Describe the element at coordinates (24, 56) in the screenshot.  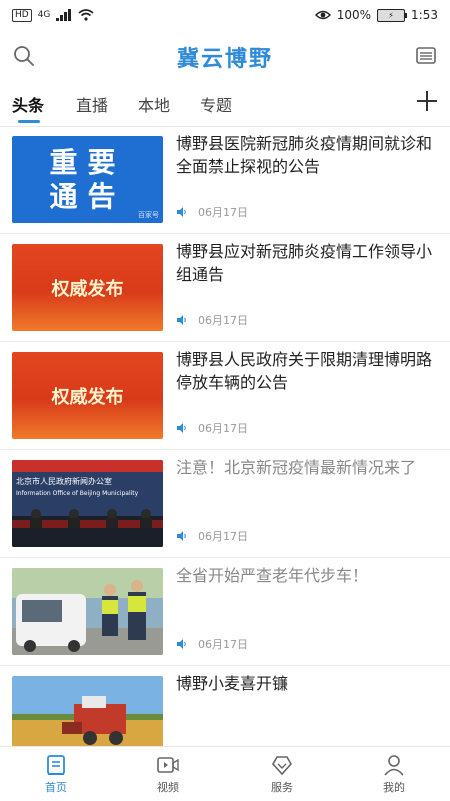
I see `search-icon` at that location.